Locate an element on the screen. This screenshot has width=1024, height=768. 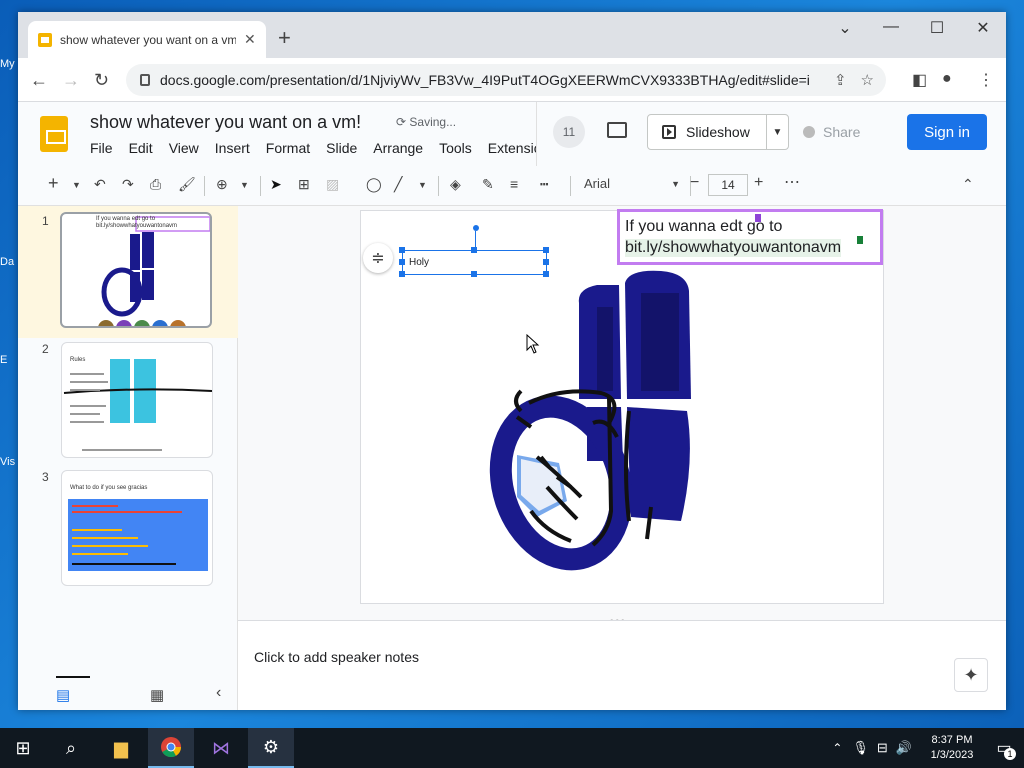
settings-gear-icon: ⚙ is located at coordinates (271, 748).